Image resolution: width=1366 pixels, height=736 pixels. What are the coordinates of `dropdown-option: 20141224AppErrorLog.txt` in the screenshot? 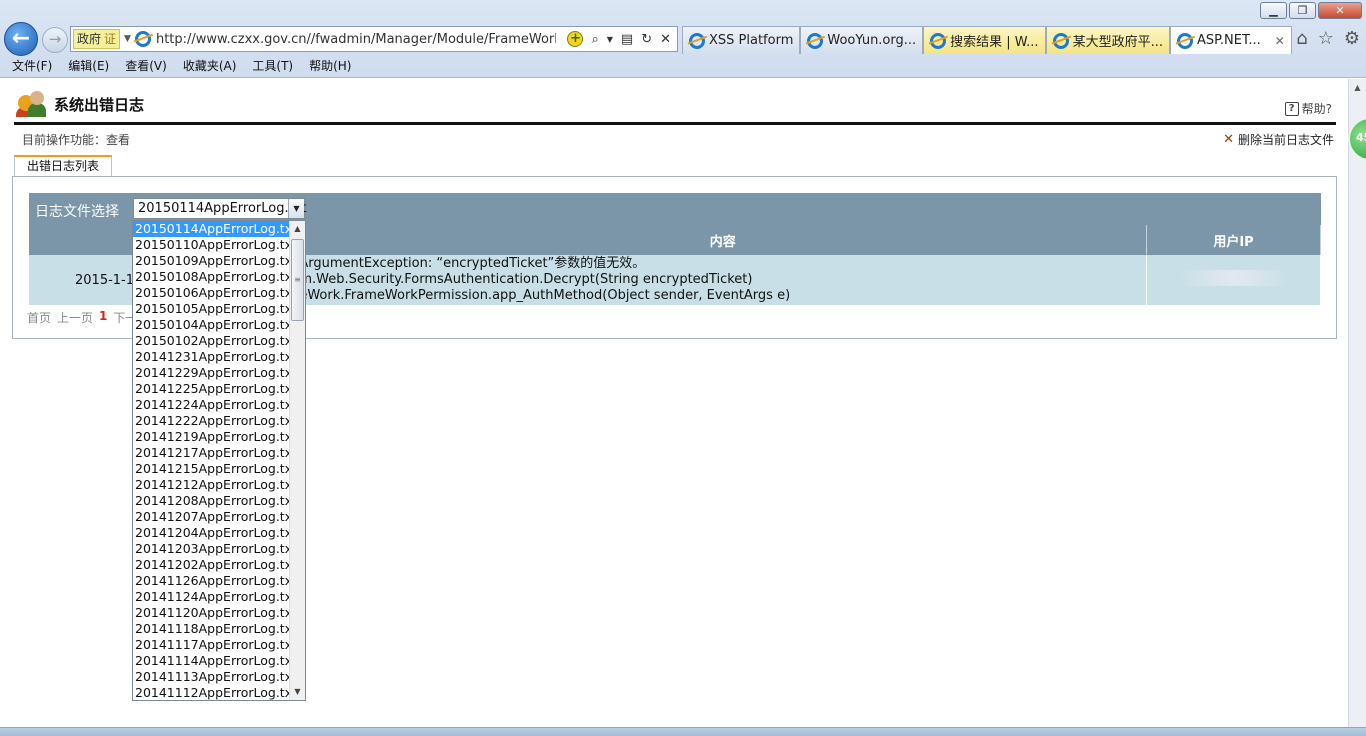 It's located at (211, 405).